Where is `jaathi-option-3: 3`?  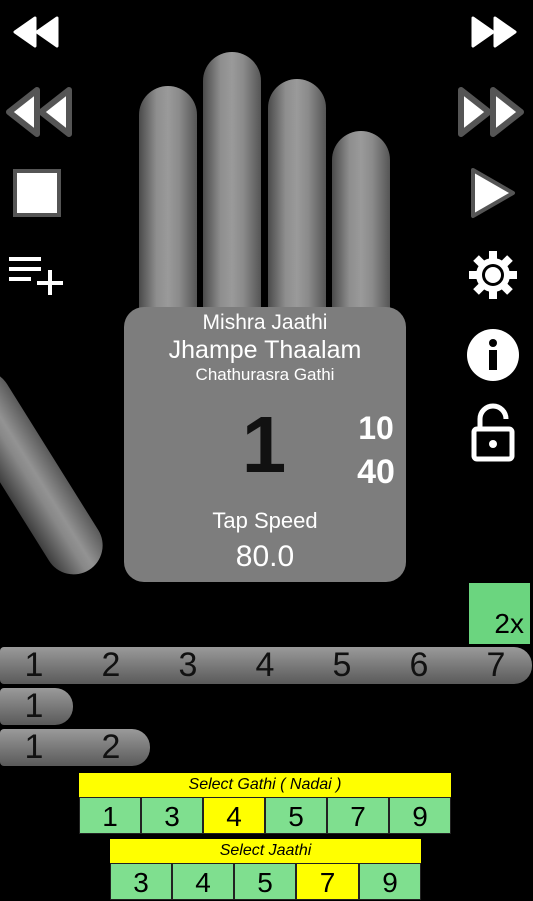
jaathi-option-3: 3 is located at coordinates (141, 881).